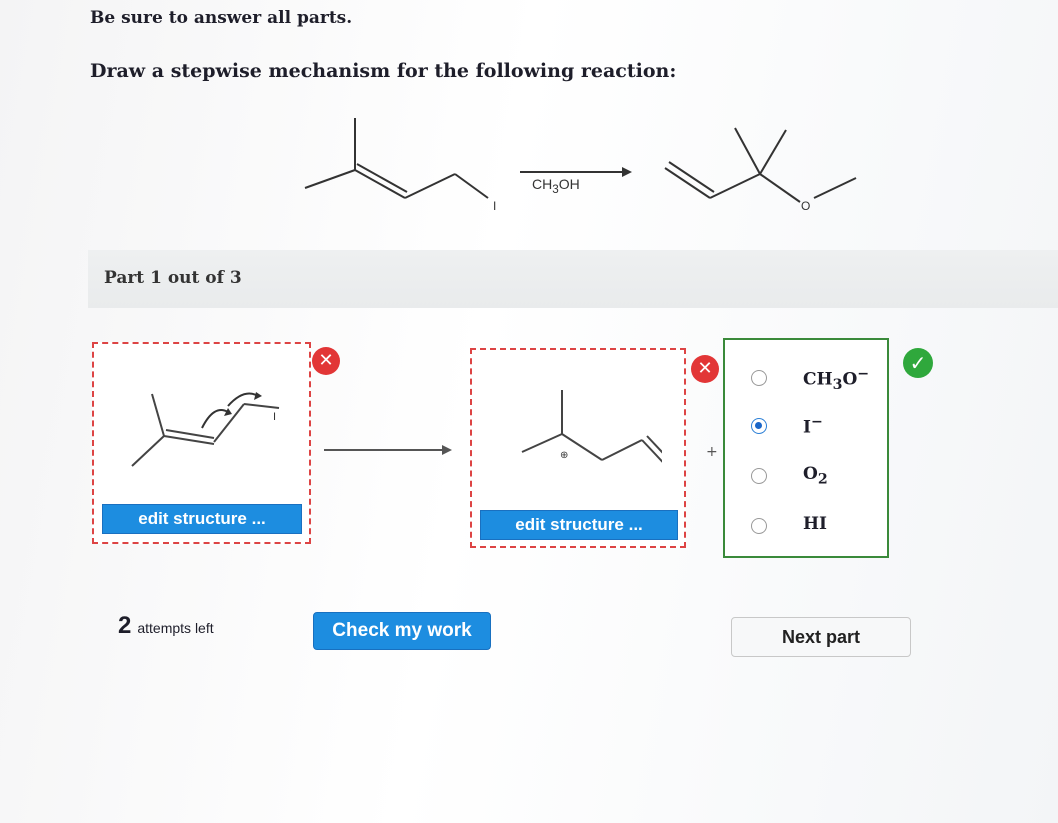 Image resolution: width=1058 pixels, height=823 pixels. Describe the element at coordinates (813, 426) in the screenshot. I see `option-iodide-label: I−` at that location.